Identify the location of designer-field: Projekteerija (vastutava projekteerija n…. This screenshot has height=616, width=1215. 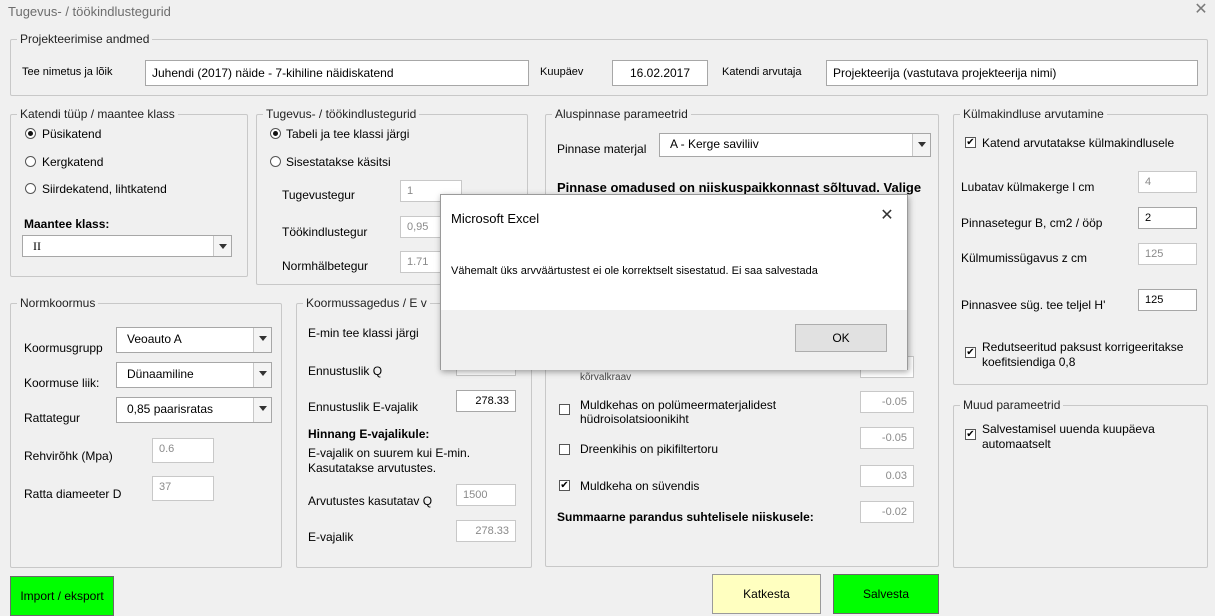
(1012, 73).